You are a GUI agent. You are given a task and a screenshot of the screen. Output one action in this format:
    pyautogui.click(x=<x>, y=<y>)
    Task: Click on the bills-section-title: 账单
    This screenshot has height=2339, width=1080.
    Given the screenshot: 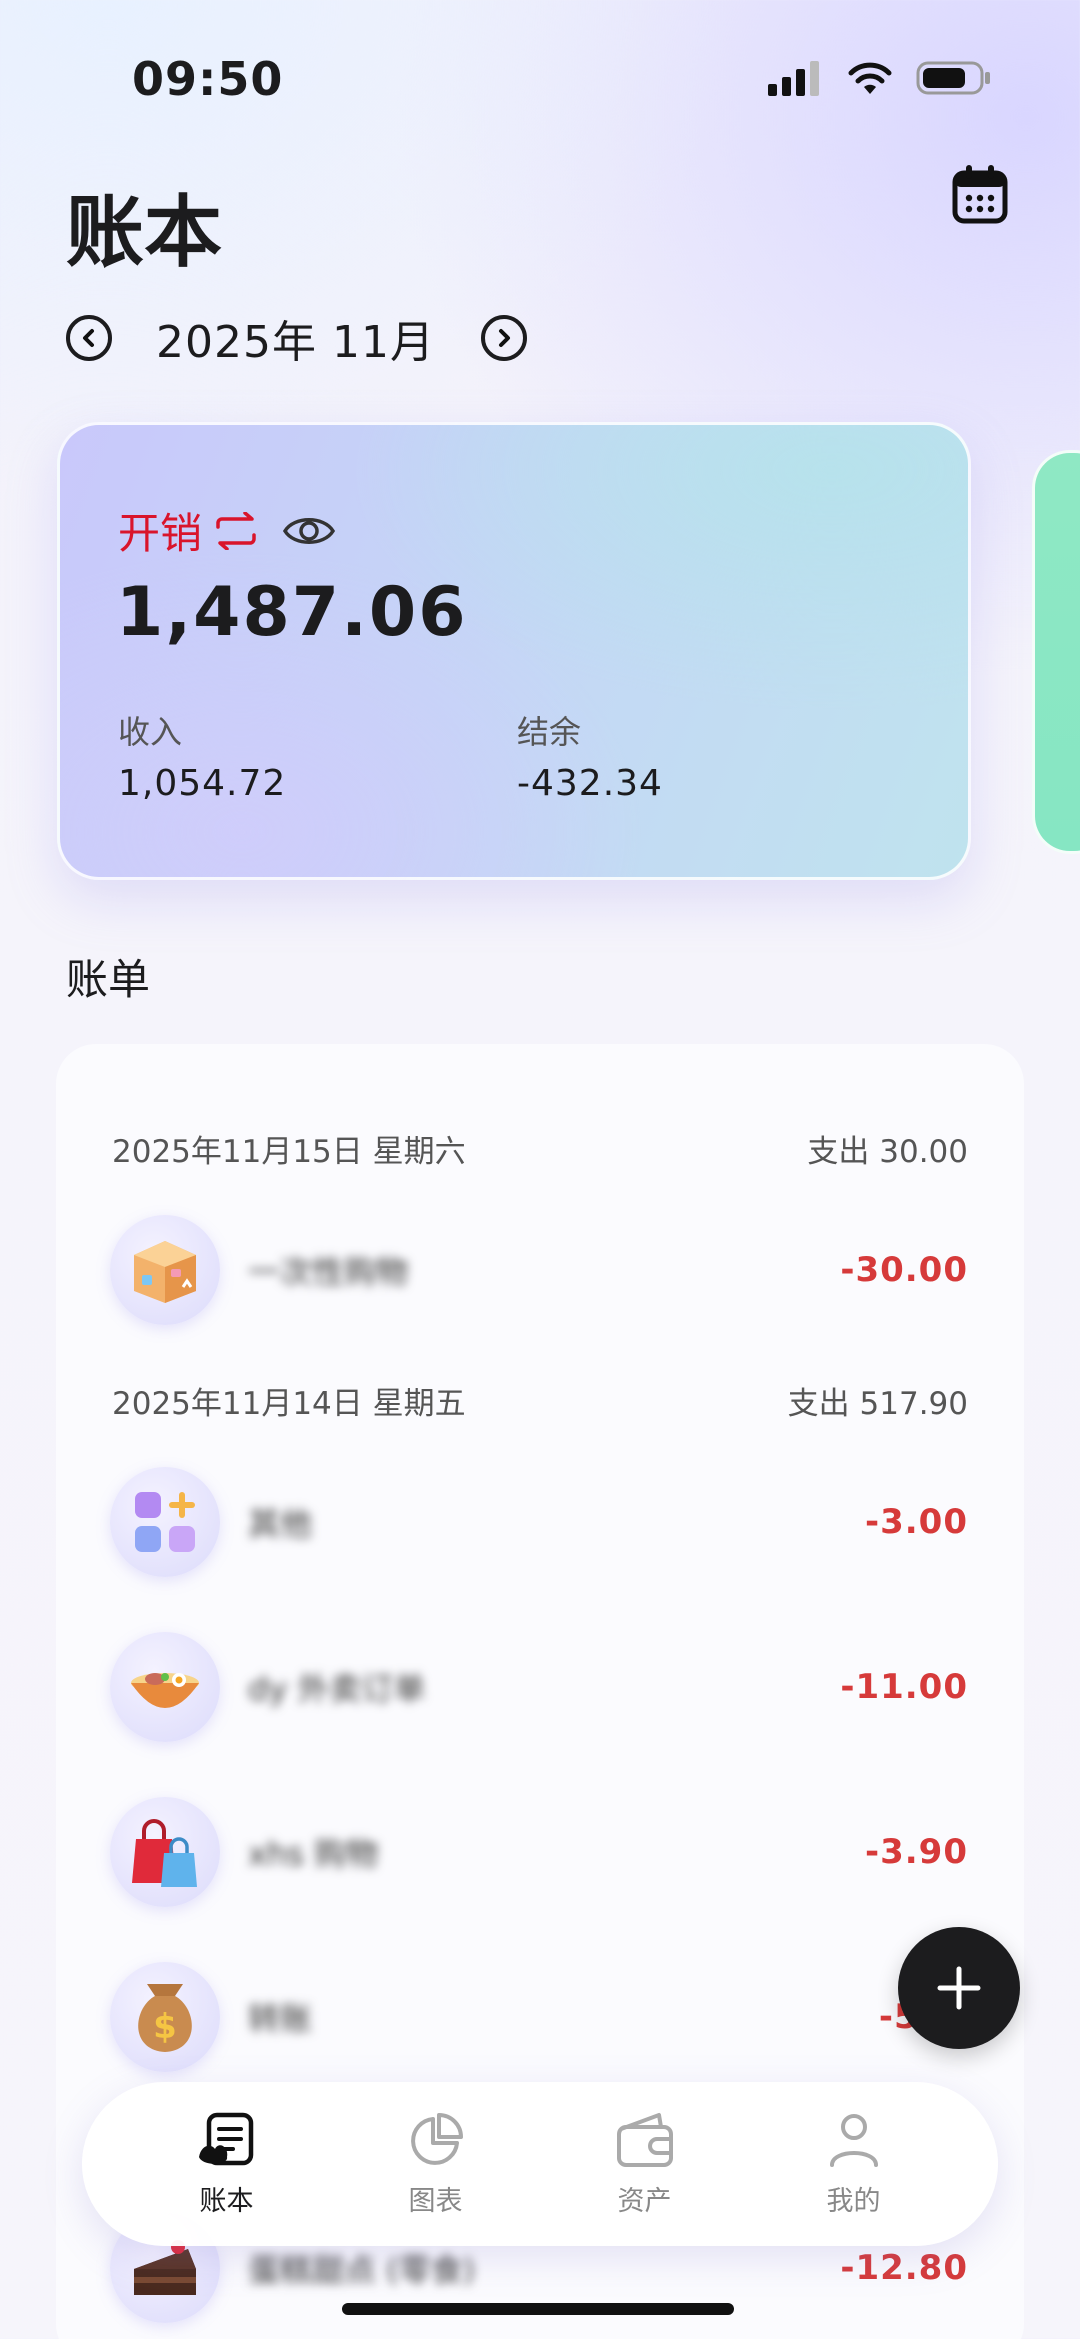 What is the action you would take?
    pyautogui.click(x=108, y=979)
    